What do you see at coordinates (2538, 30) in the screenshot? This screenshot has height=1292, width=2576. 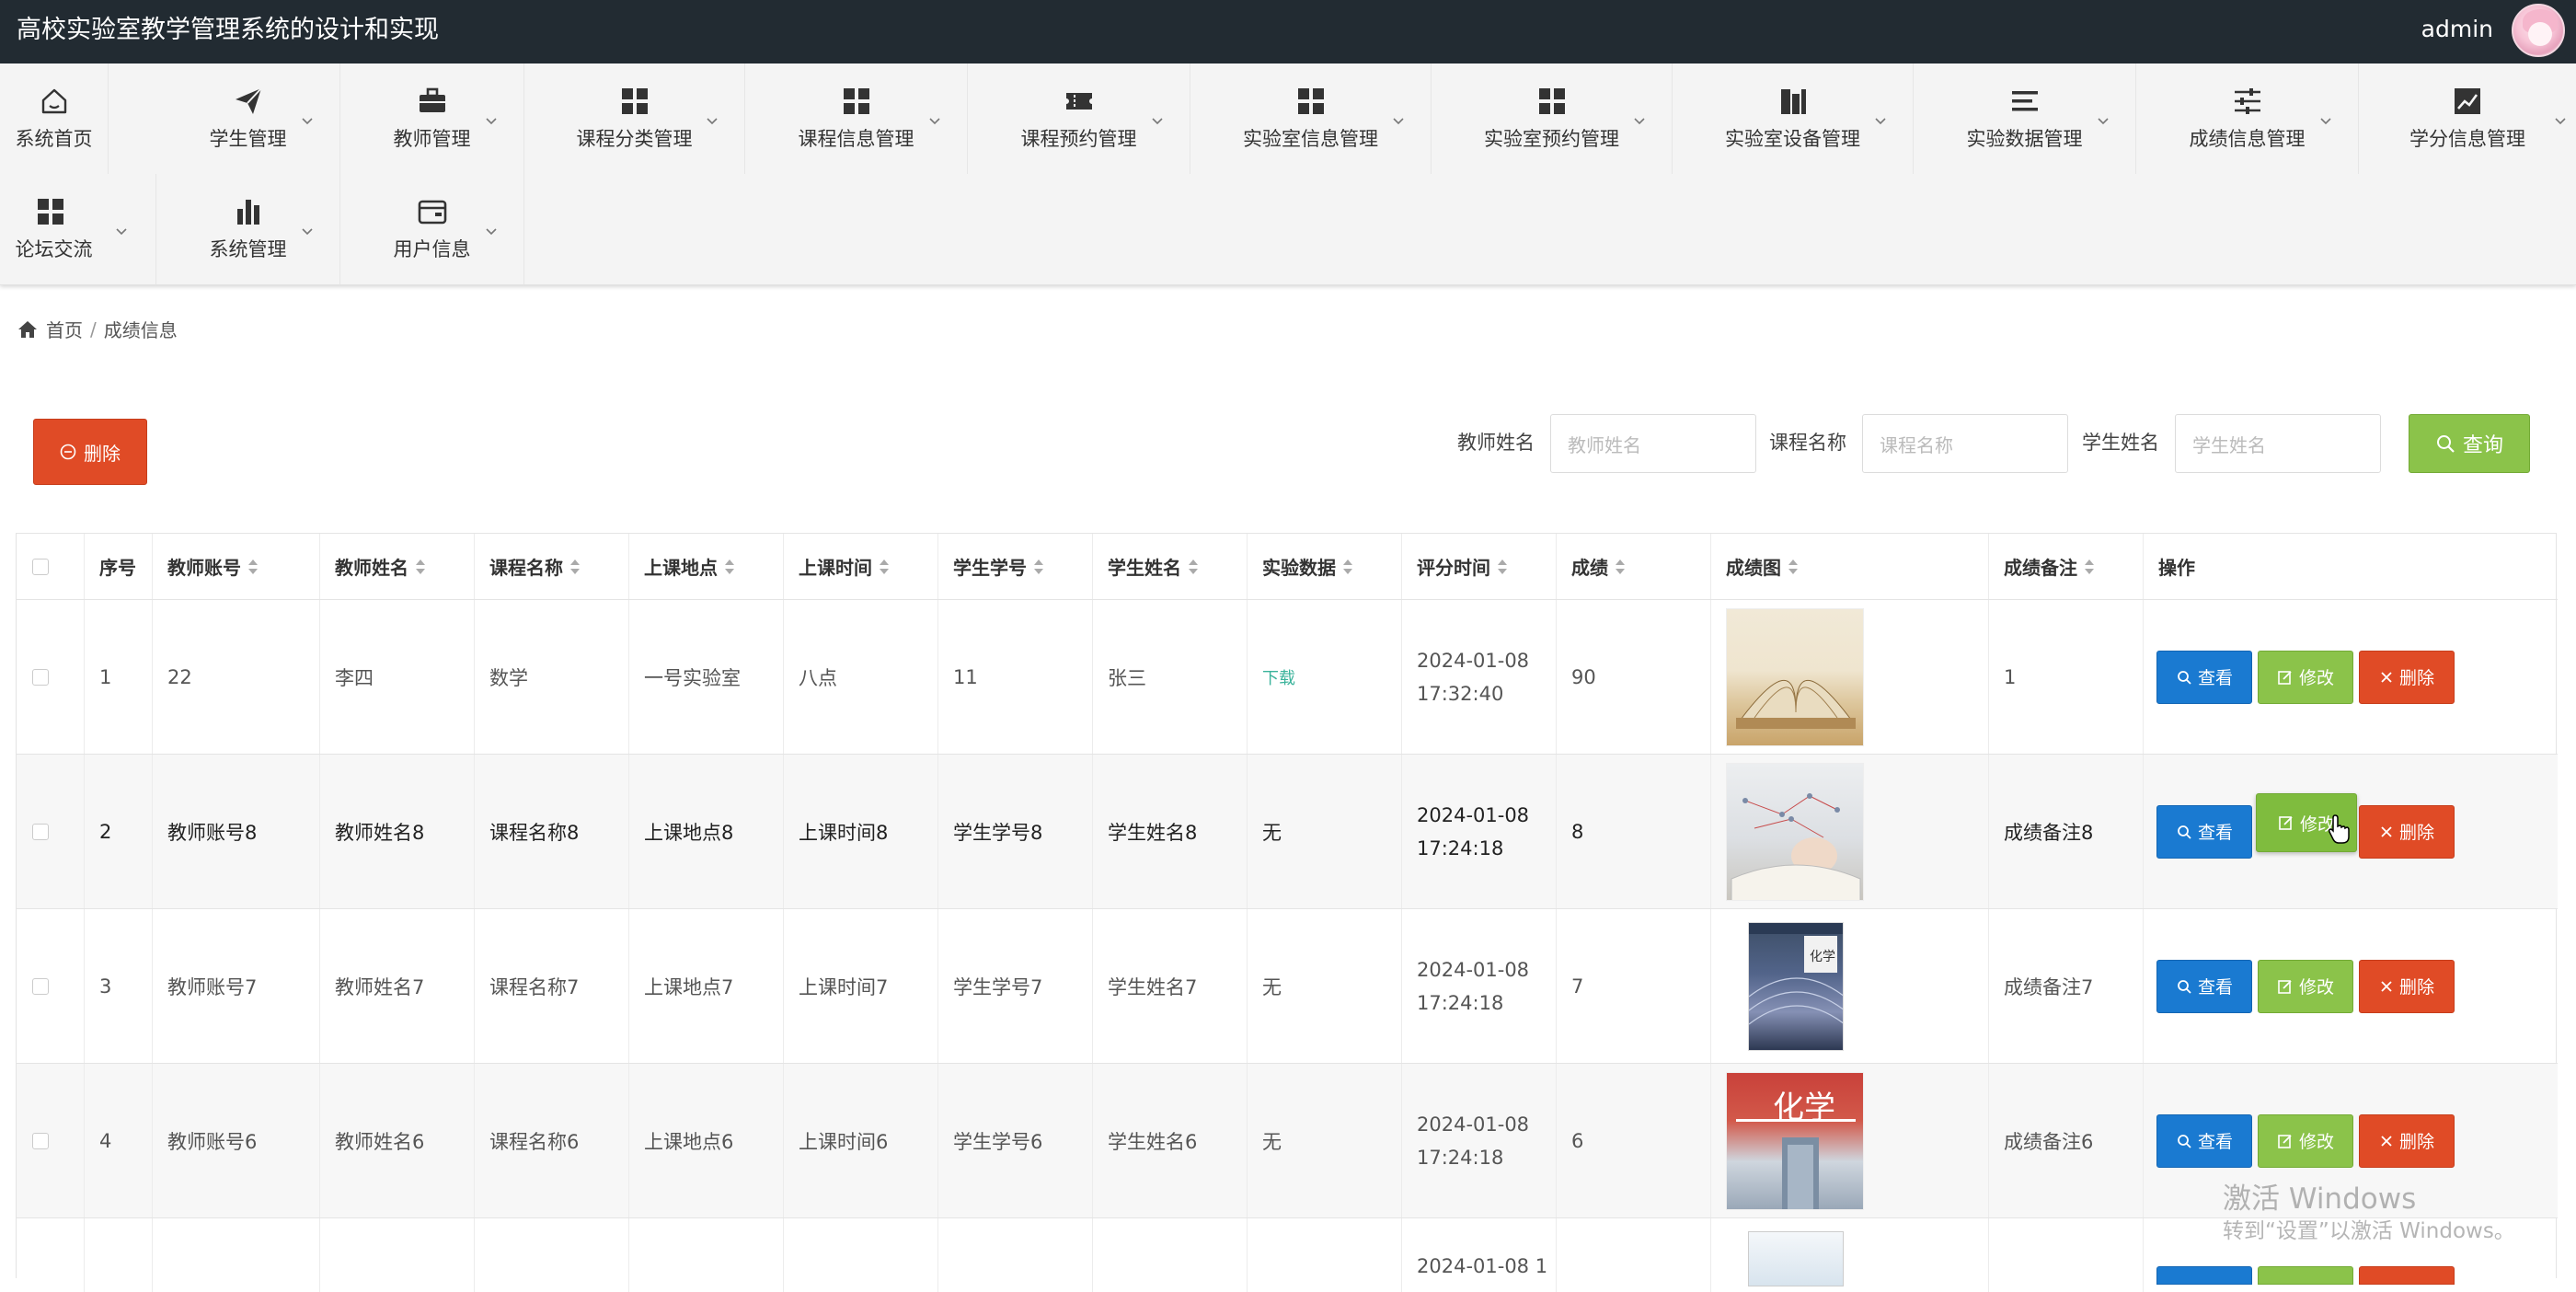 I see `avatar` at bounding box center [2538, 30].